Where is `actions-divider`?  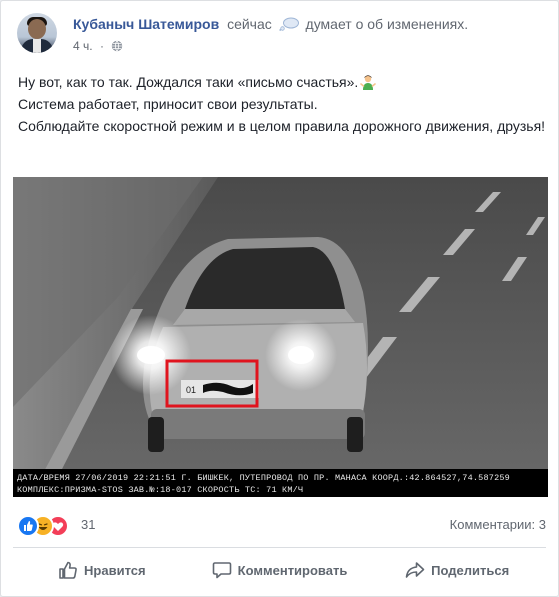
actions-divider is located at coordinates (279, 547).